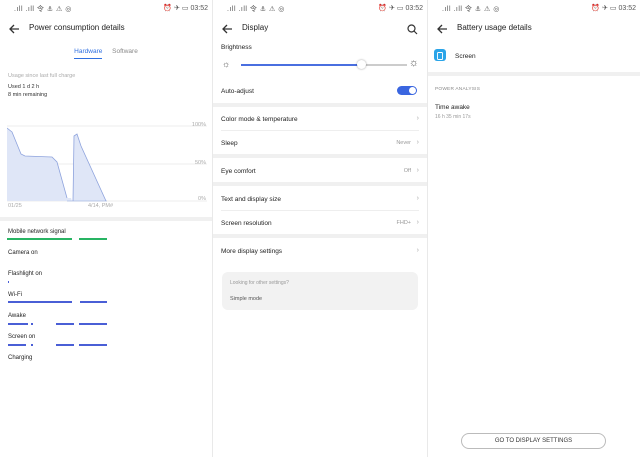 Image resolution: width=640 pixels, height=457 pixels. I want to click on power-analysis-heading: POWER ANALYSIS, so click(458, 89).